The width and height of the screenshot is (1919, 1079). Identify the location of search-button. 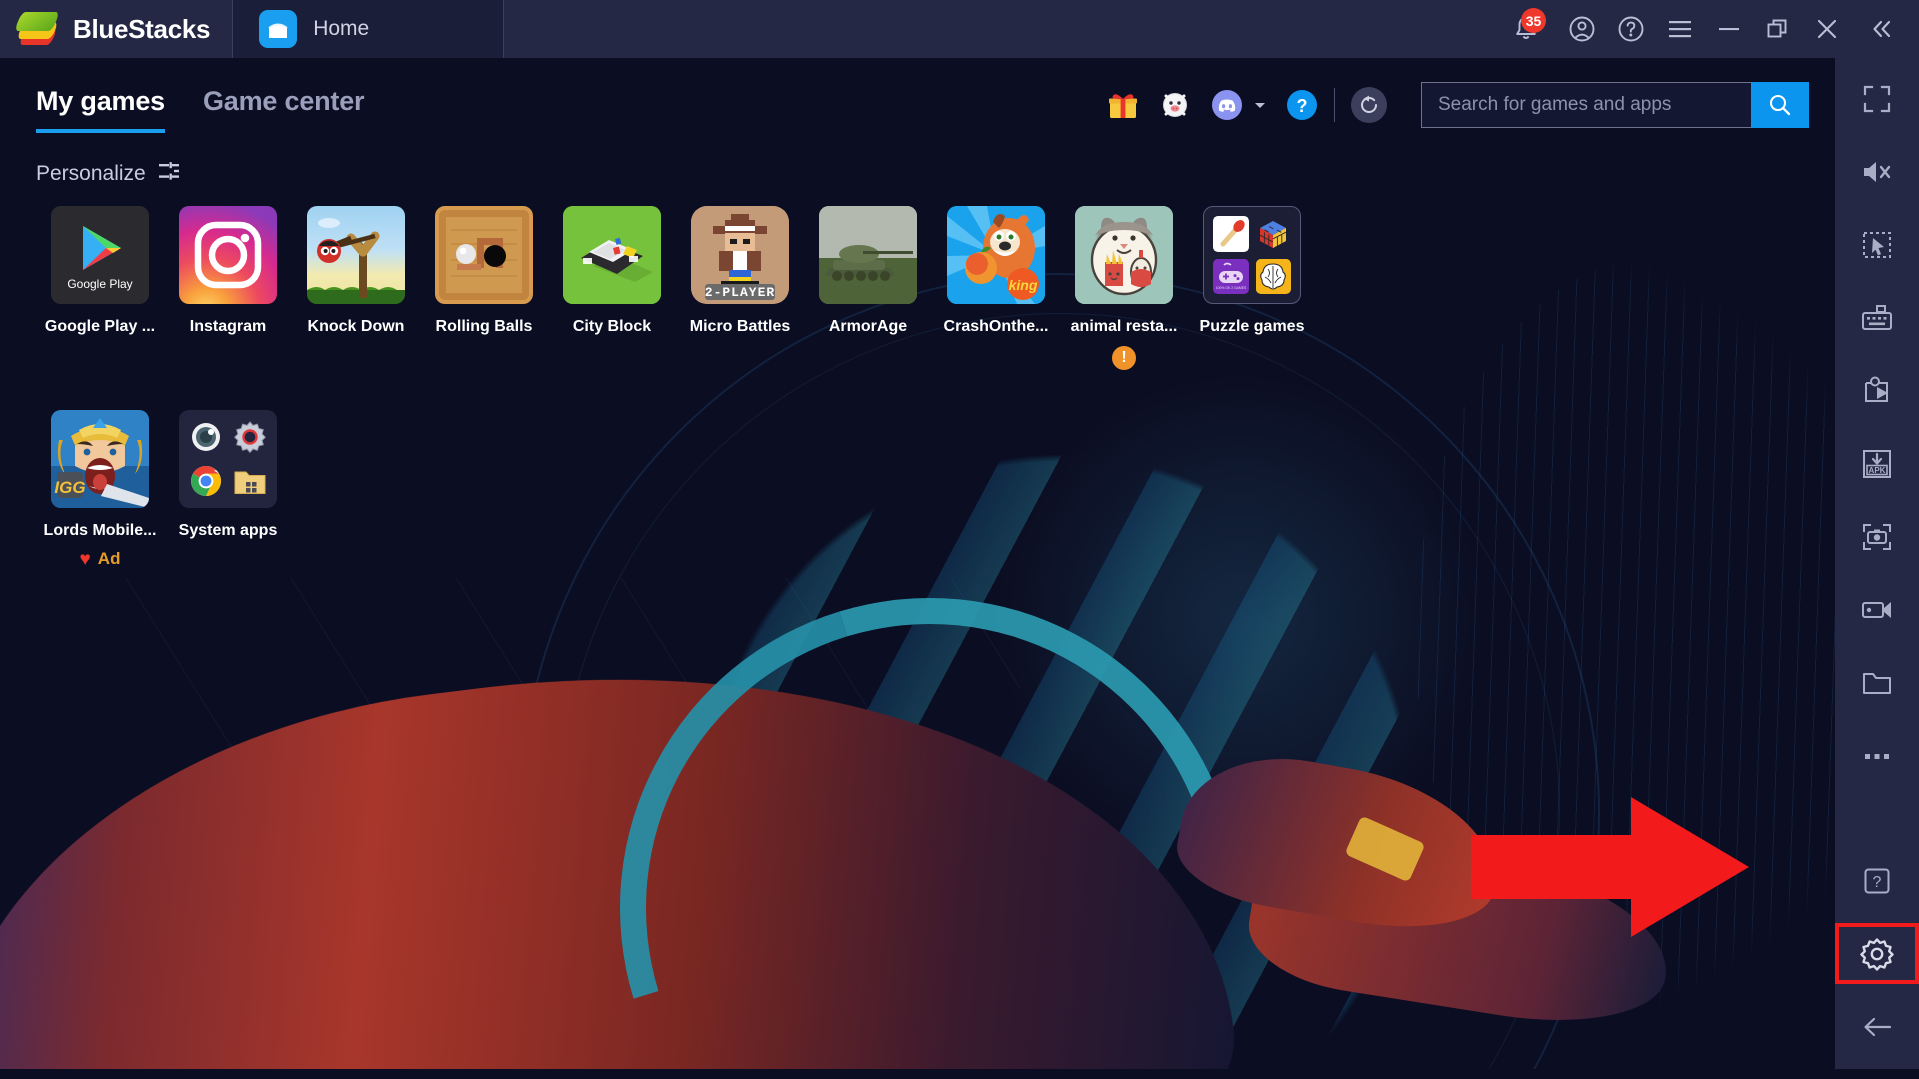
(1780, 105).